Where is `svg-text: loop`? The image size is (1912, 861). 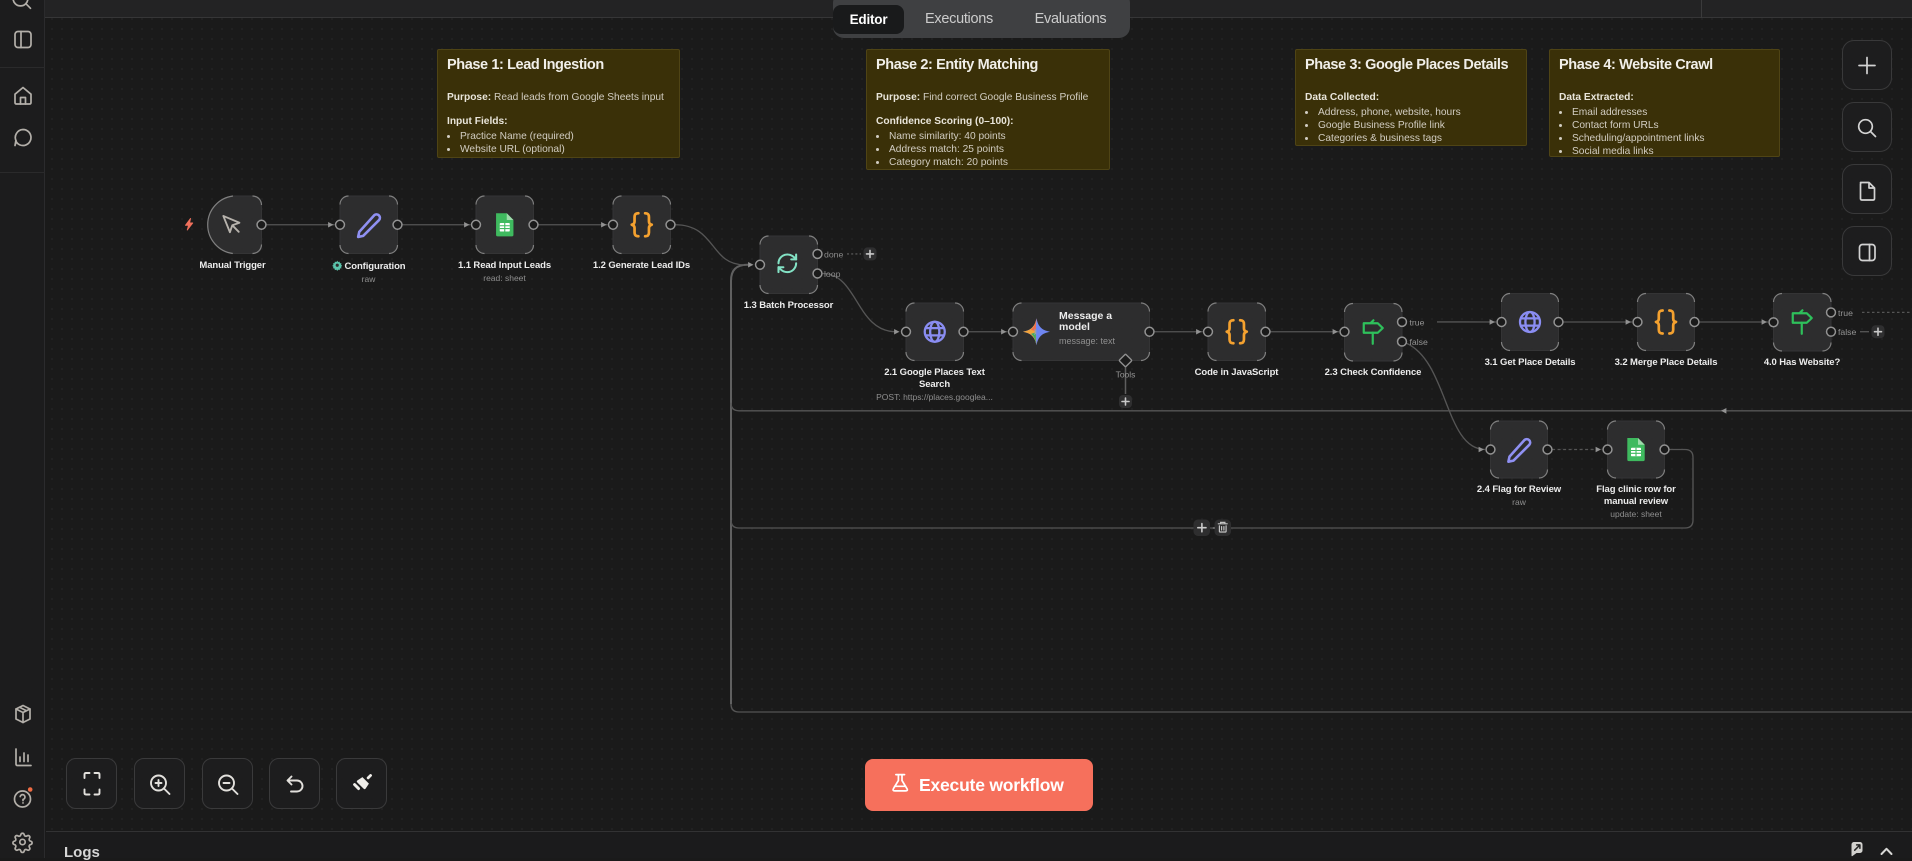 svg-text: loop is located at coordinates (832, 274).